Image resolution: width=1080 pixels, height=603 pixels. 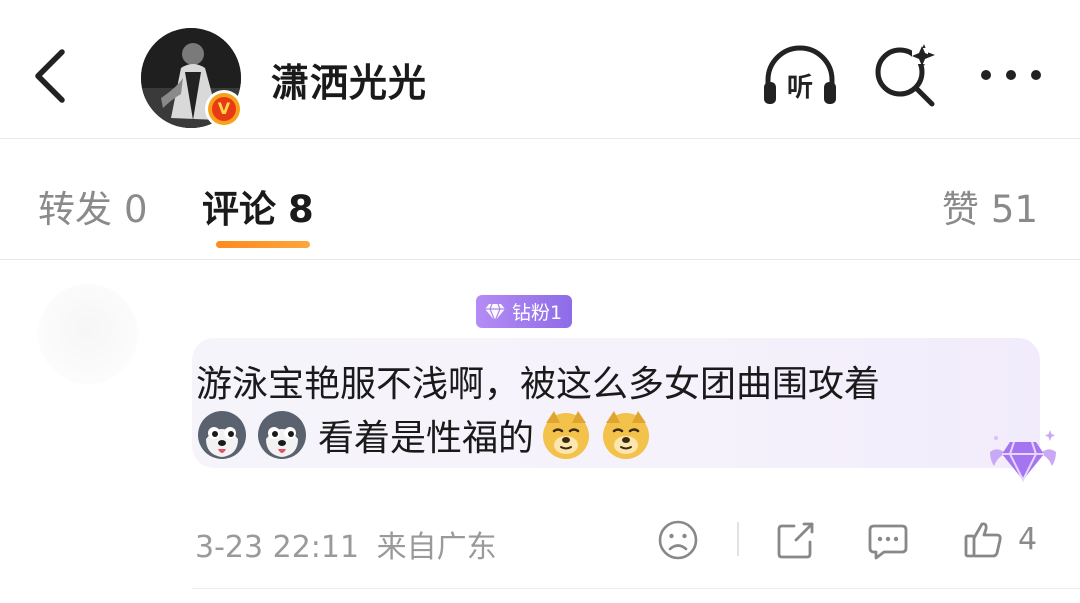 I want to click on comment-text-line2-label: 看着是性福的, so click(x=426, y=438).